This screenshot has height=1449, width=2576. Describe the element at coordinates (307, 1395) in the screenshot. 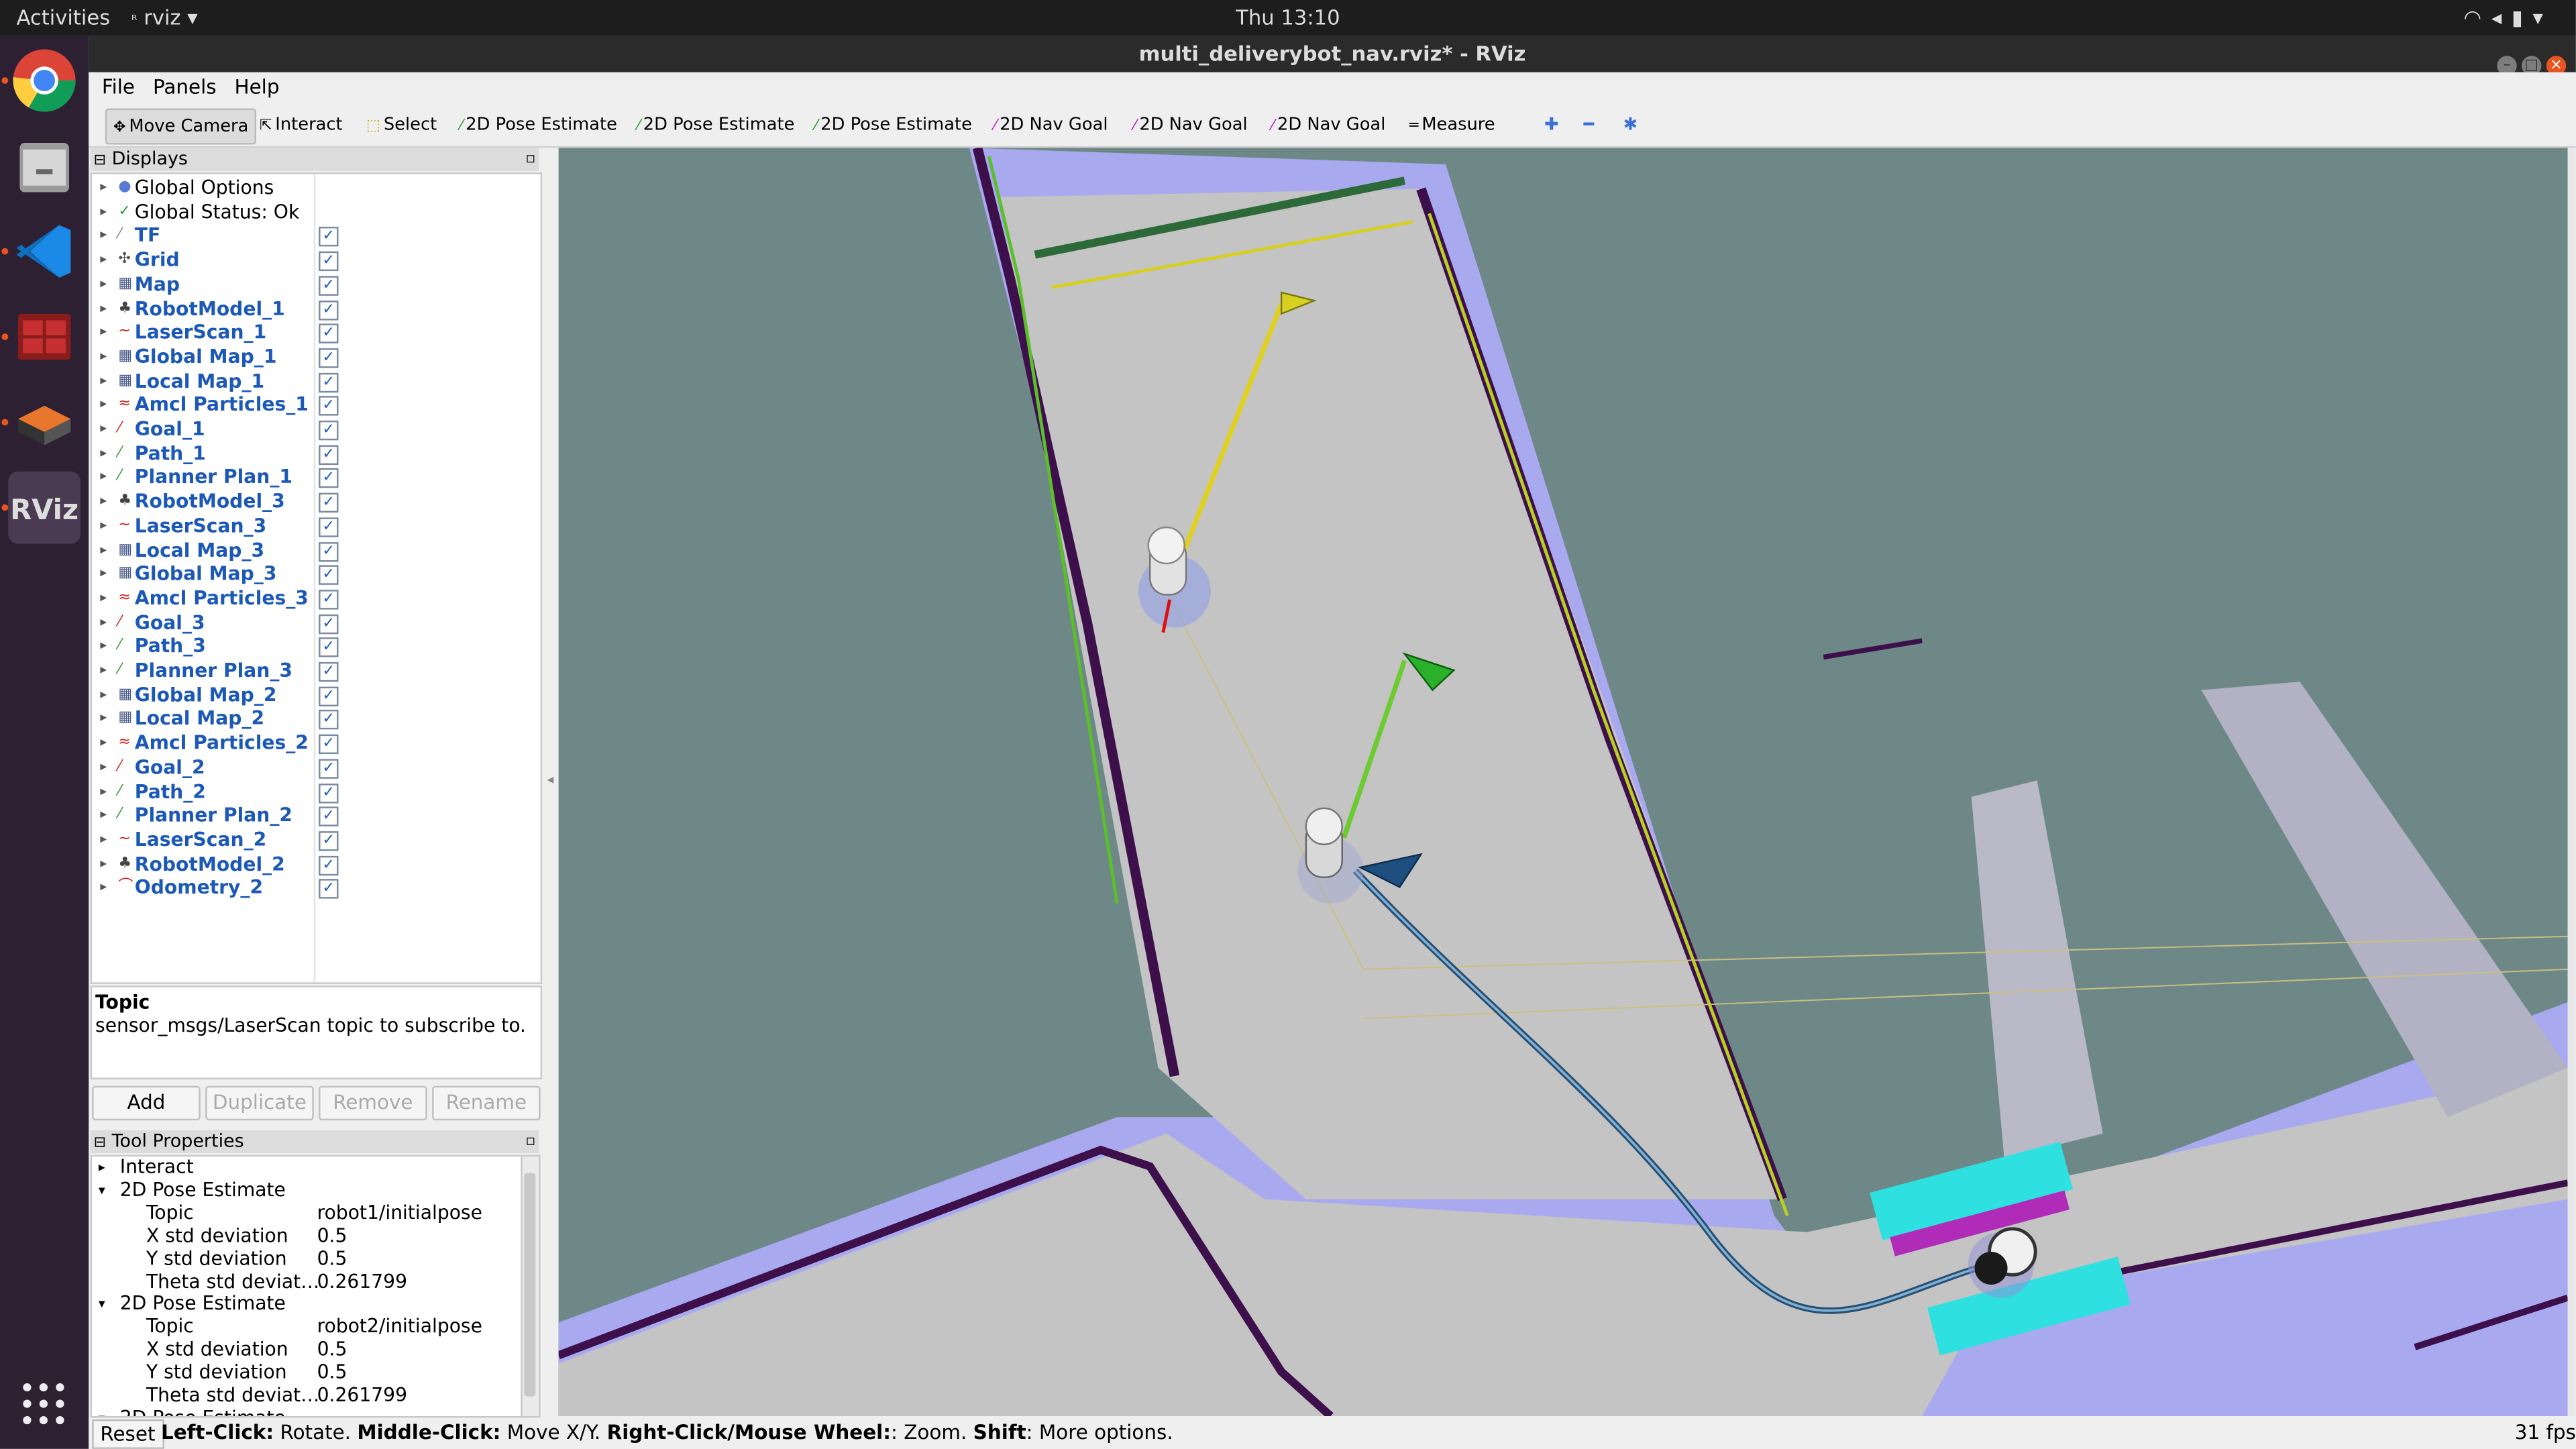

I see `property-row: Theta std deviat… 0.261799` at that location.